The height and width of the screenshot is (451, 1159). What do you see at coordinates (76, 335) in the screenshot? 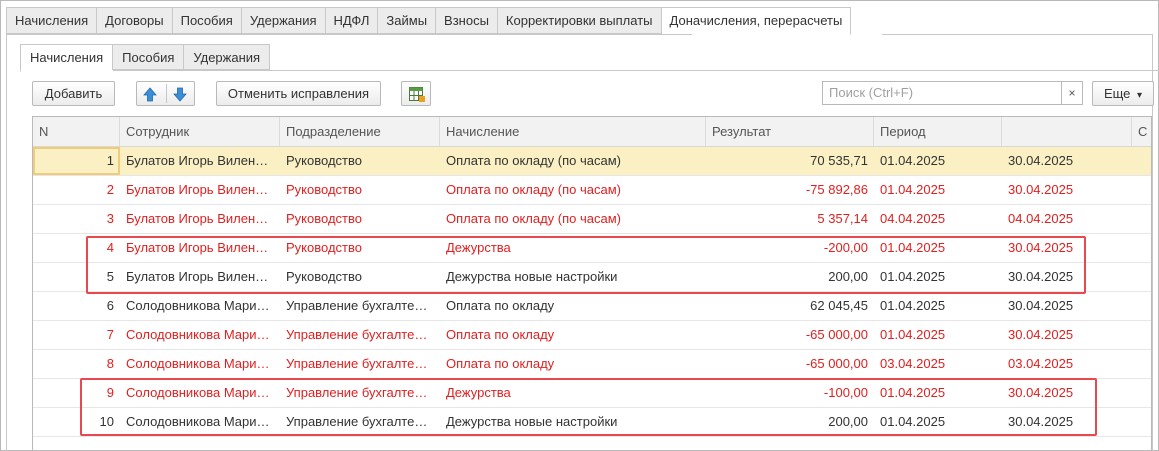
I see `cell-n: 7` at bounding box center [76, 335].